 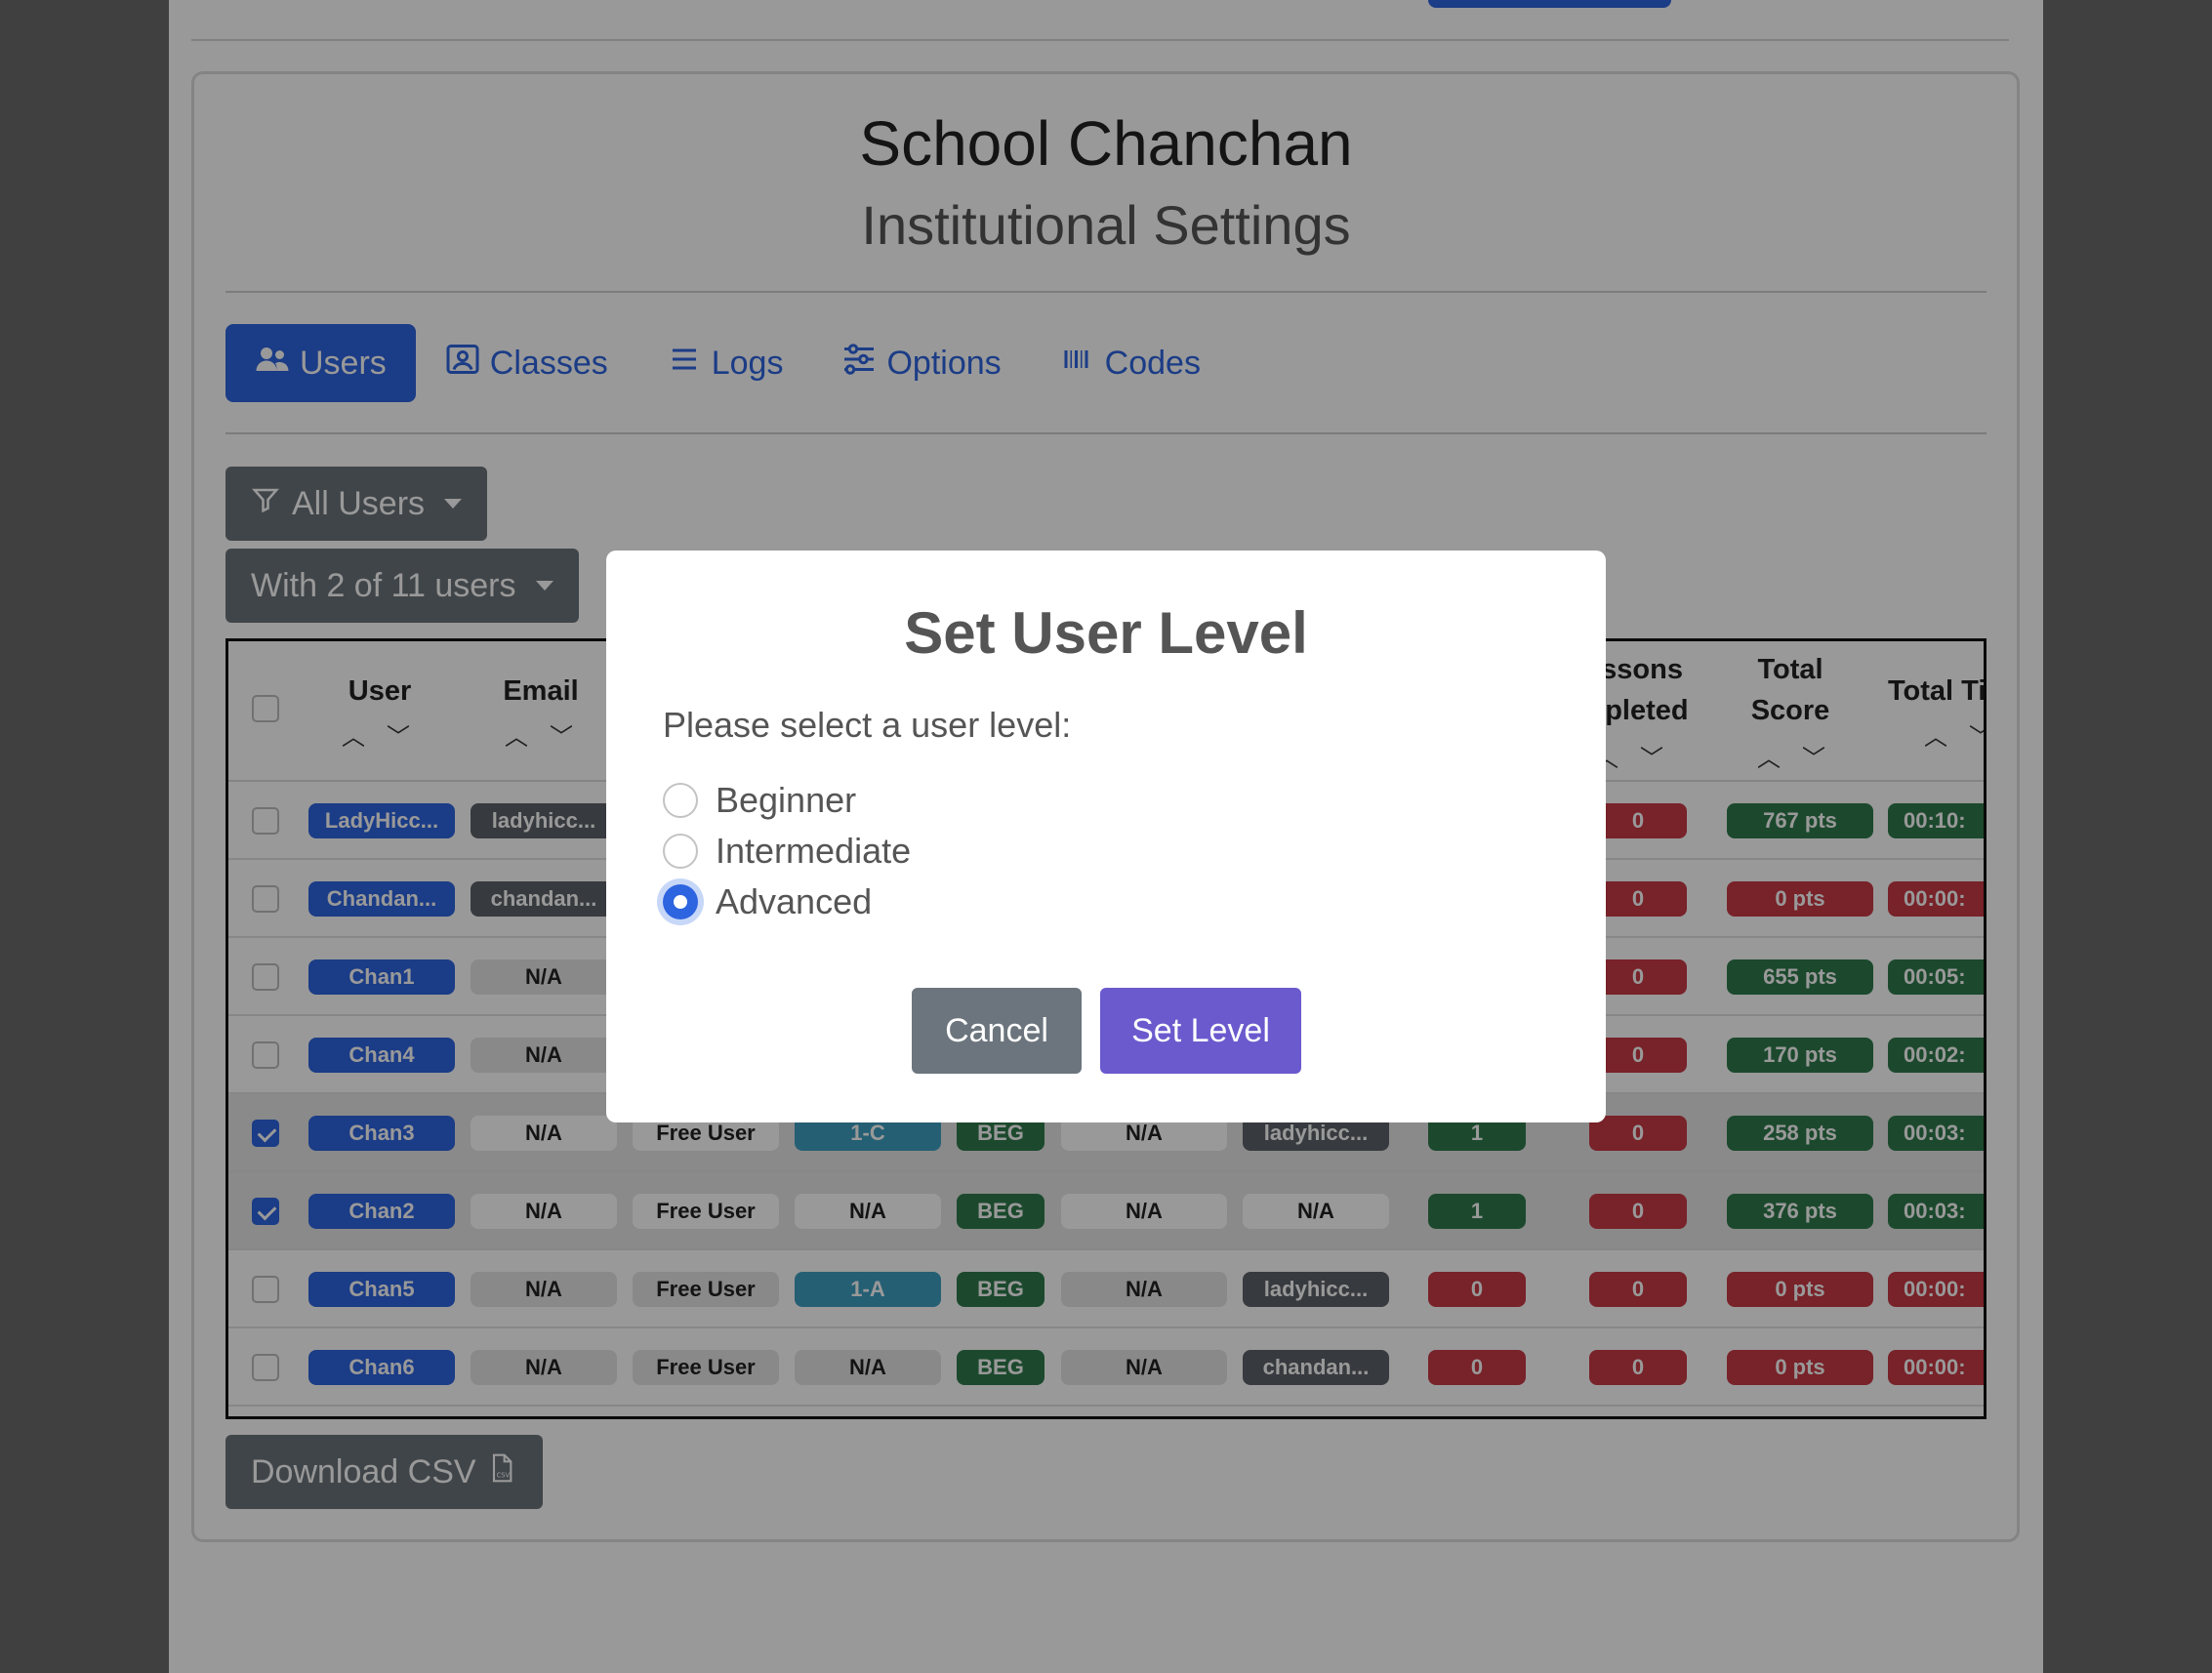 I want to click on dialog-prompt: Please select a user level:, so click(x=867, y=725).